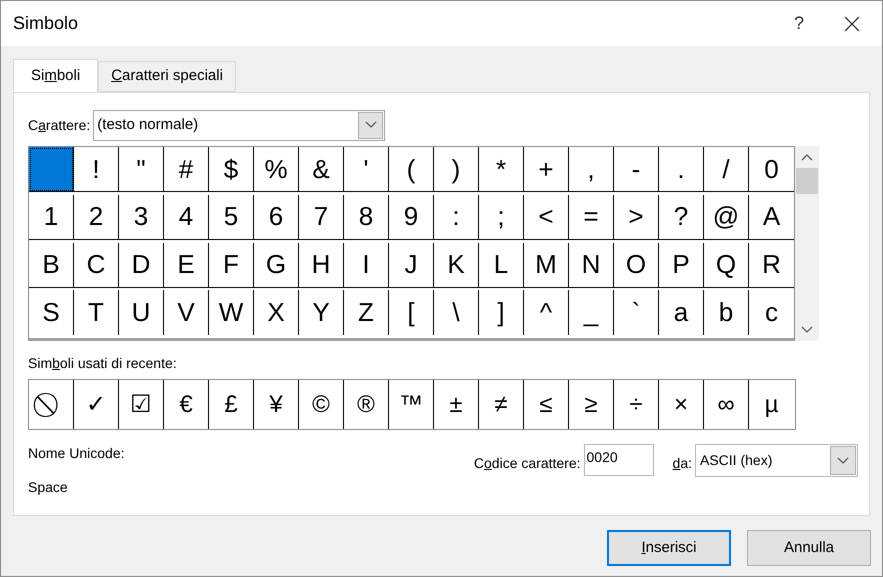  I want to click on symbol-cell: L, so click(501, 265).